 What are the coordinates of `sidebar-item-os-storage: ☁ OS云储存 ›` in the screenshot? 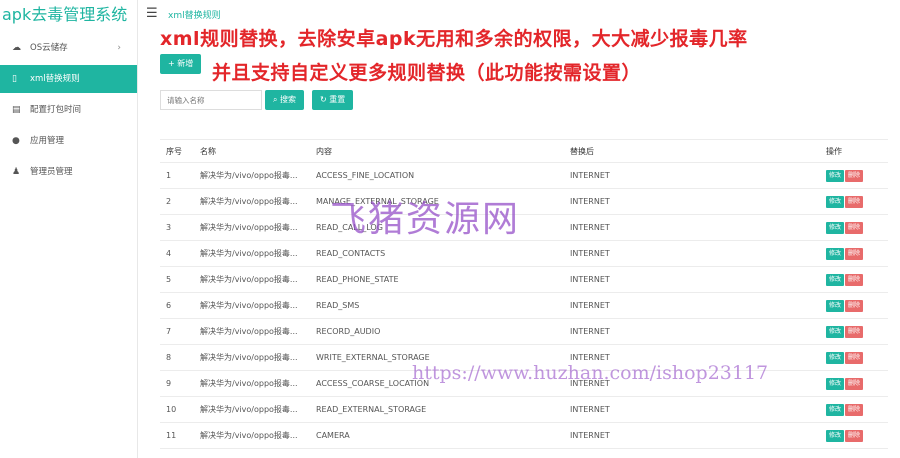 It's located at (68, 48).